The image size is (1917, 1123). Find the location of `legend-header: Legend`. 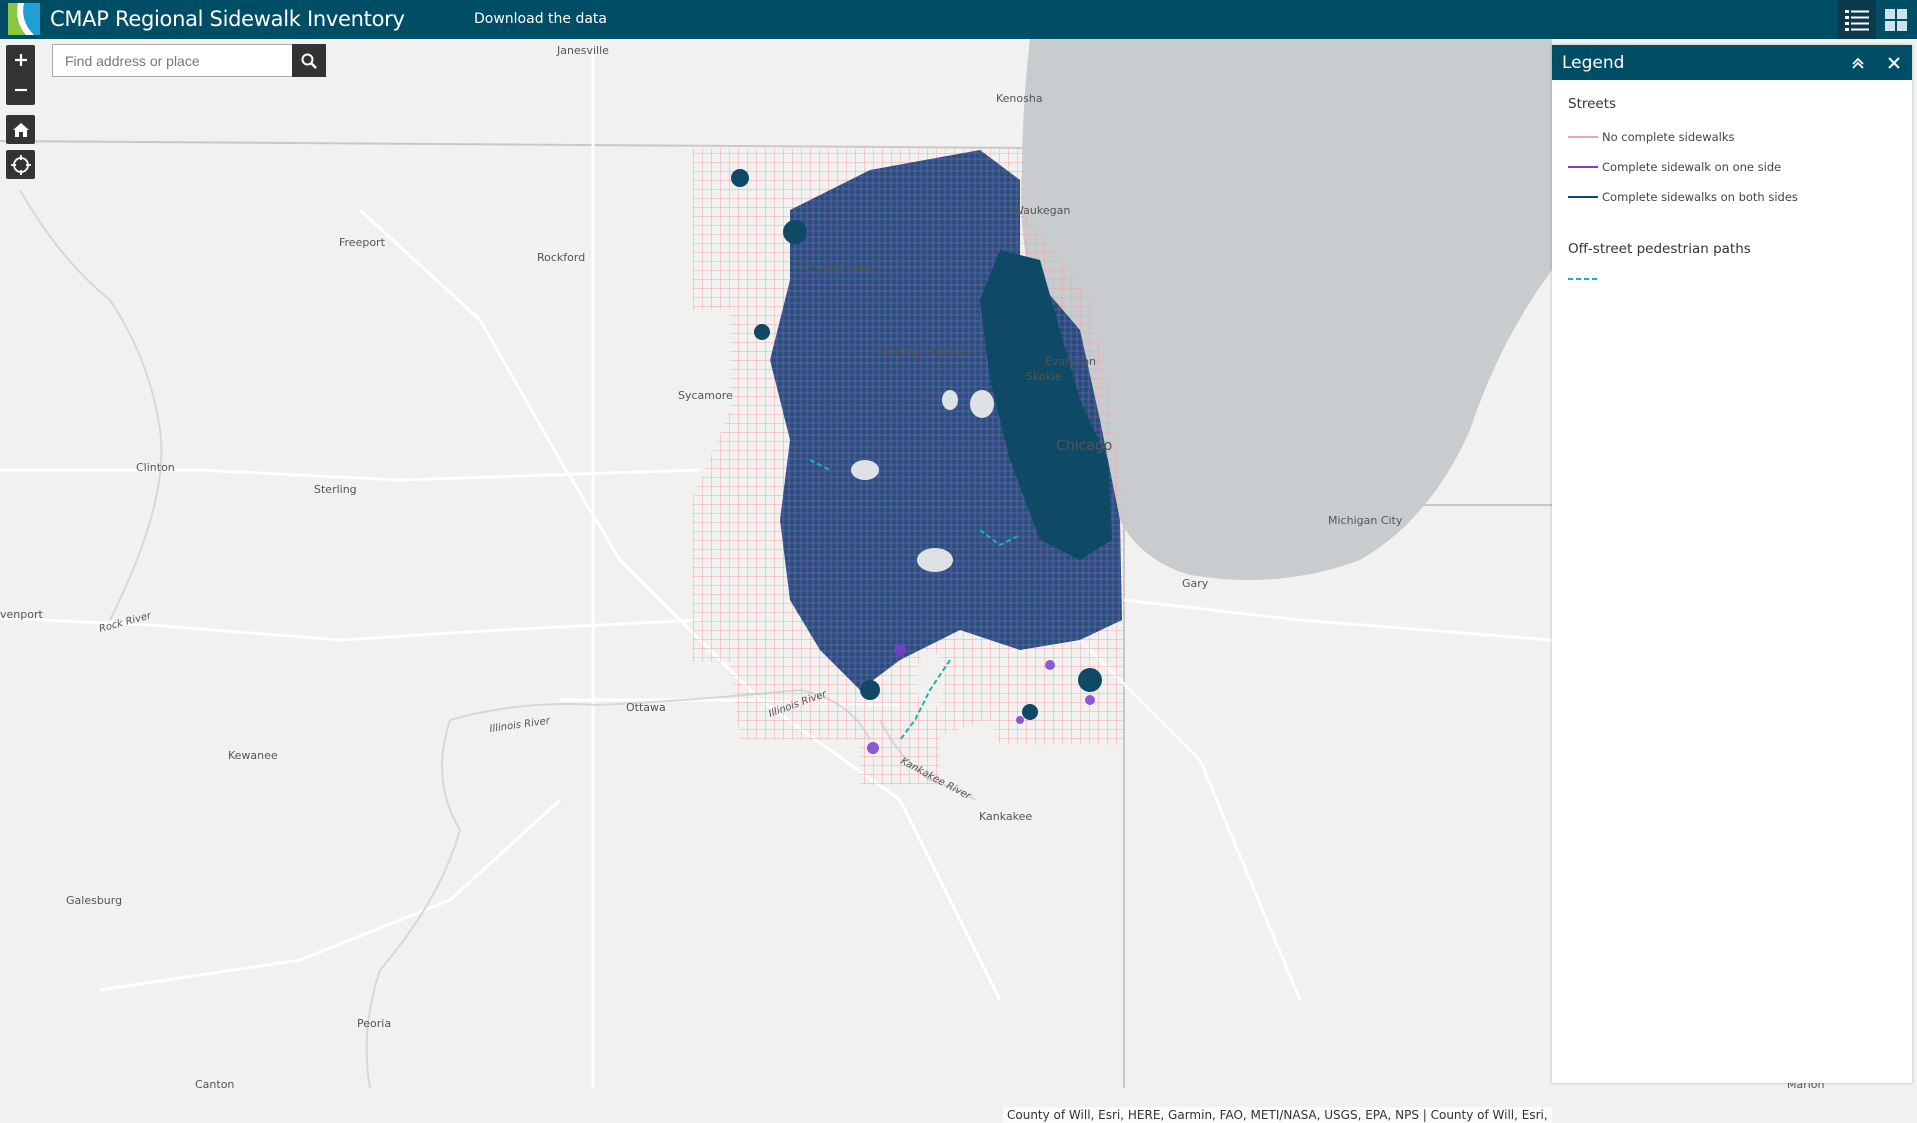

legend-header: Legend is located at coordinates (1732, 62).